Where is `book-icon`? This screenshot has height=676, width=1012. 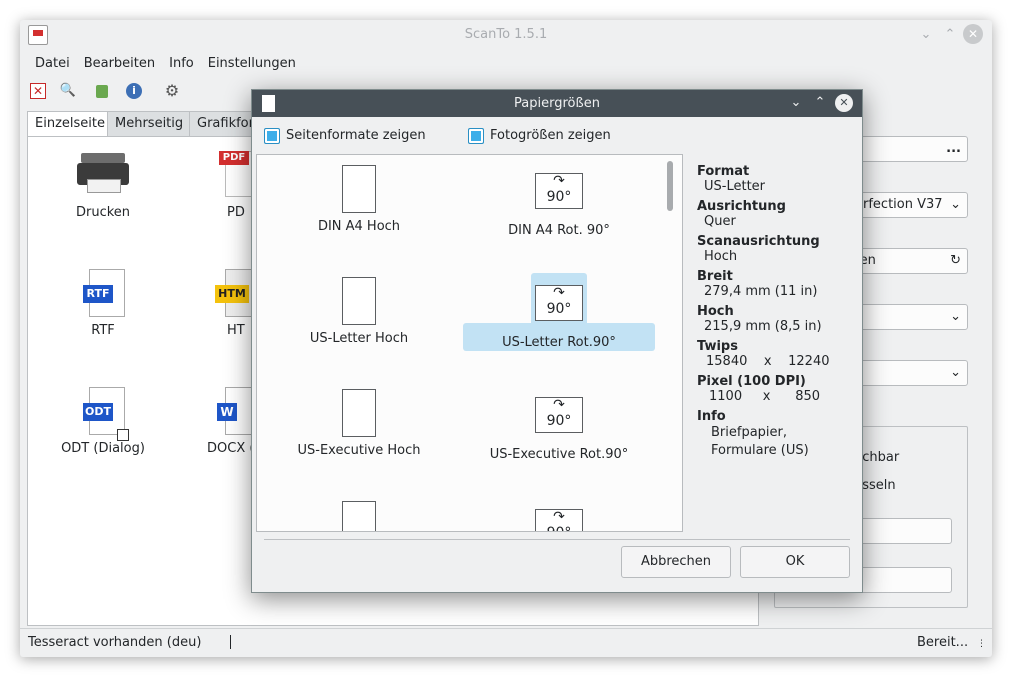
book-icon is located at coordinates (102, 91).